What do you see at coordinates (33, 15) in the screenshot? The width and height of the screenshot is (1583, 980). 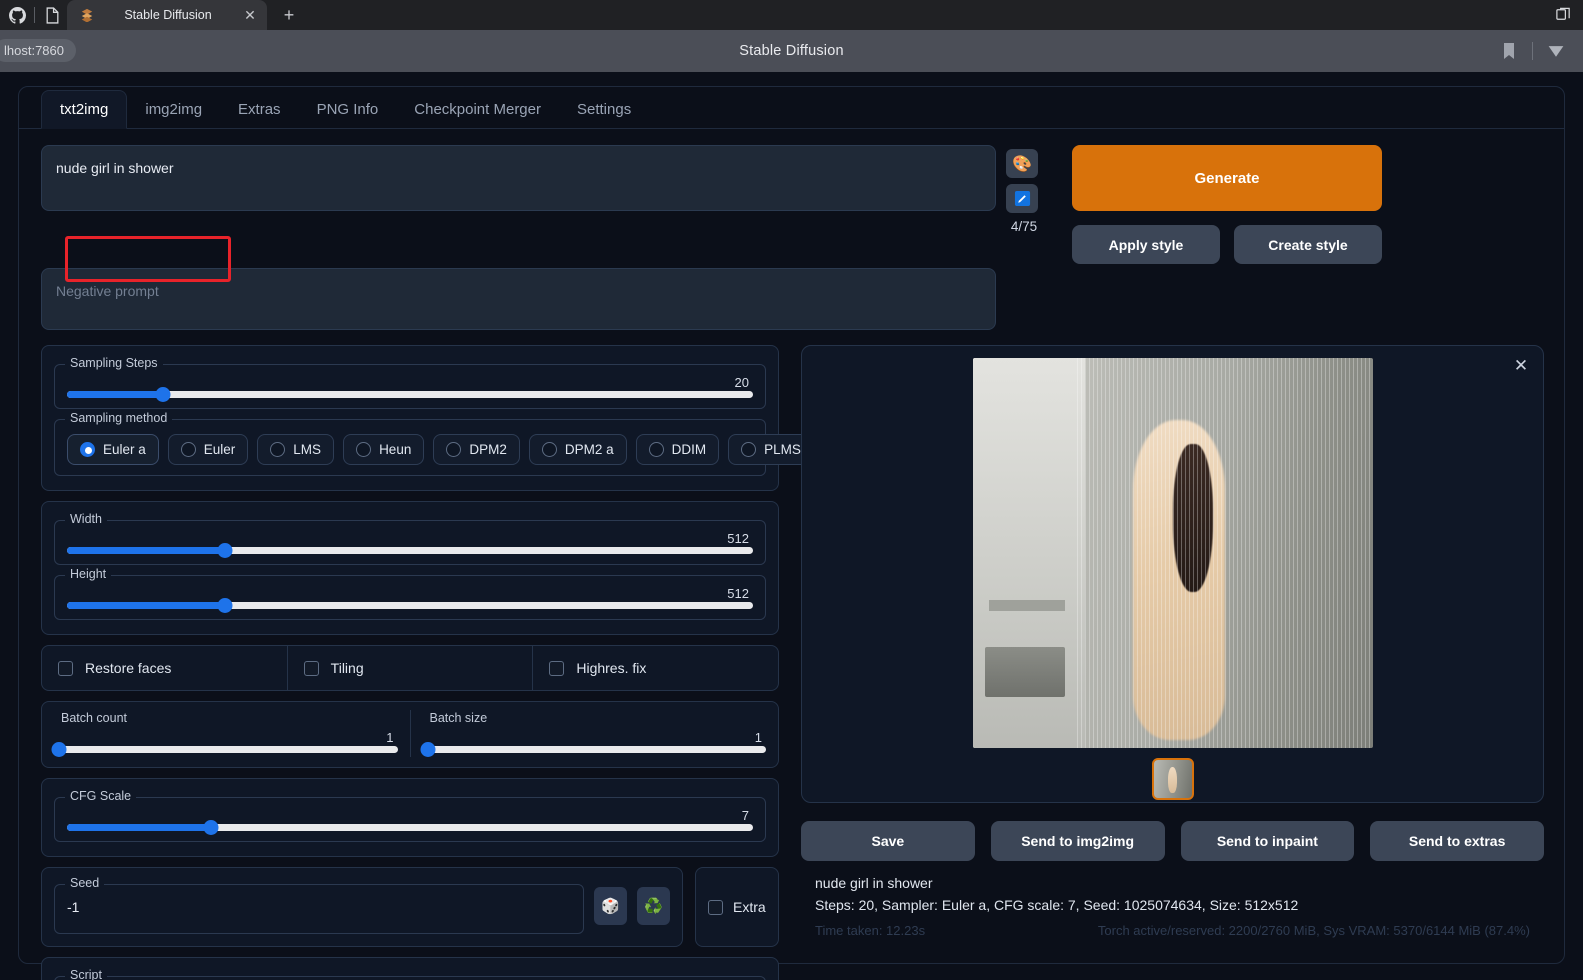 I see `browser-left-icons` at bounding box center [33, 15].